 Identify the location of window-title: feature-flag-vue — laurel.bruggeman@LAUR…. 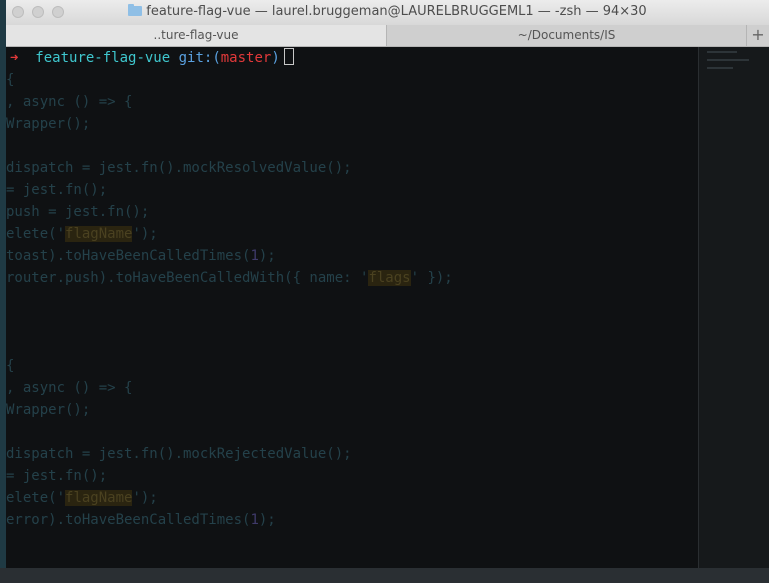
(396, 11).